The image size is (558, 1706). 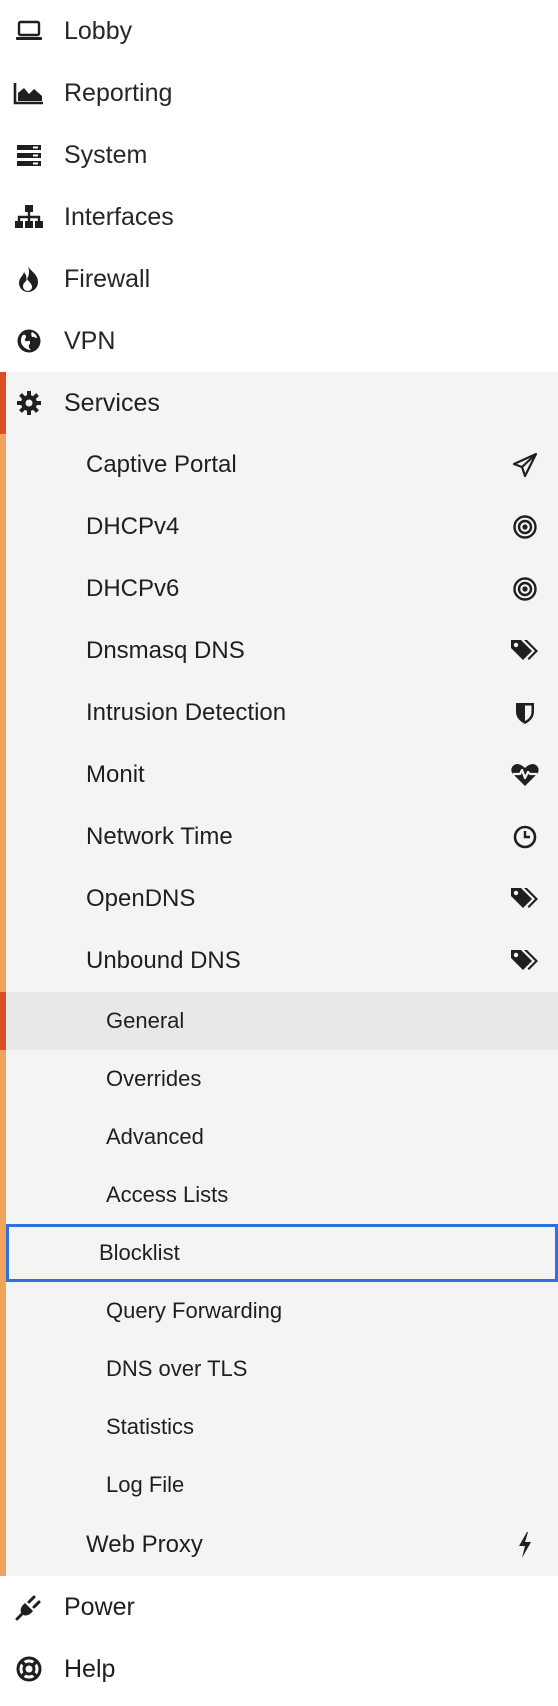 What do you see at coordinates (282, 589) in the screenshot?
I see `sidebar-item-dhcpv6: DHCPv6` at bounding box center [282, 589].